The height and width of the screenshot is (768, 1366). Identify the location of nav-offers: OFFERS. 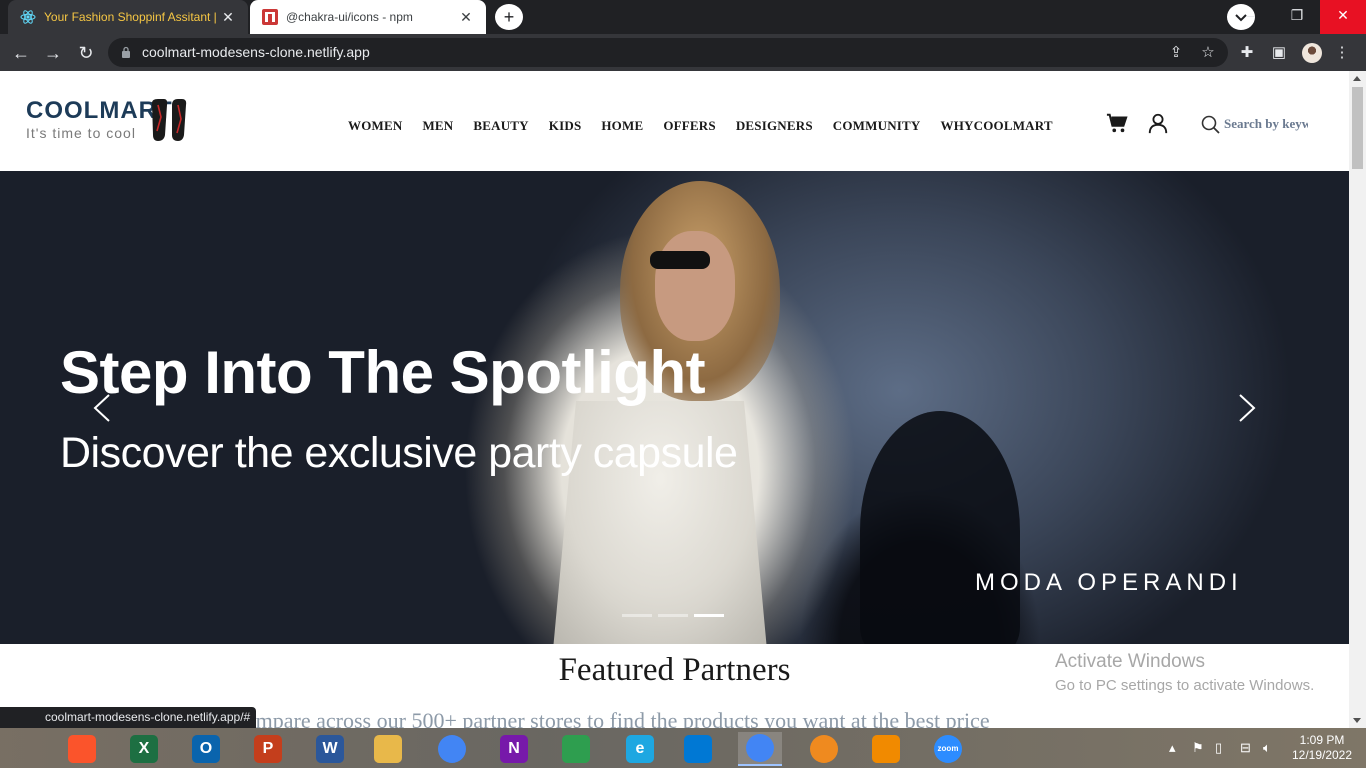
(689, 126).